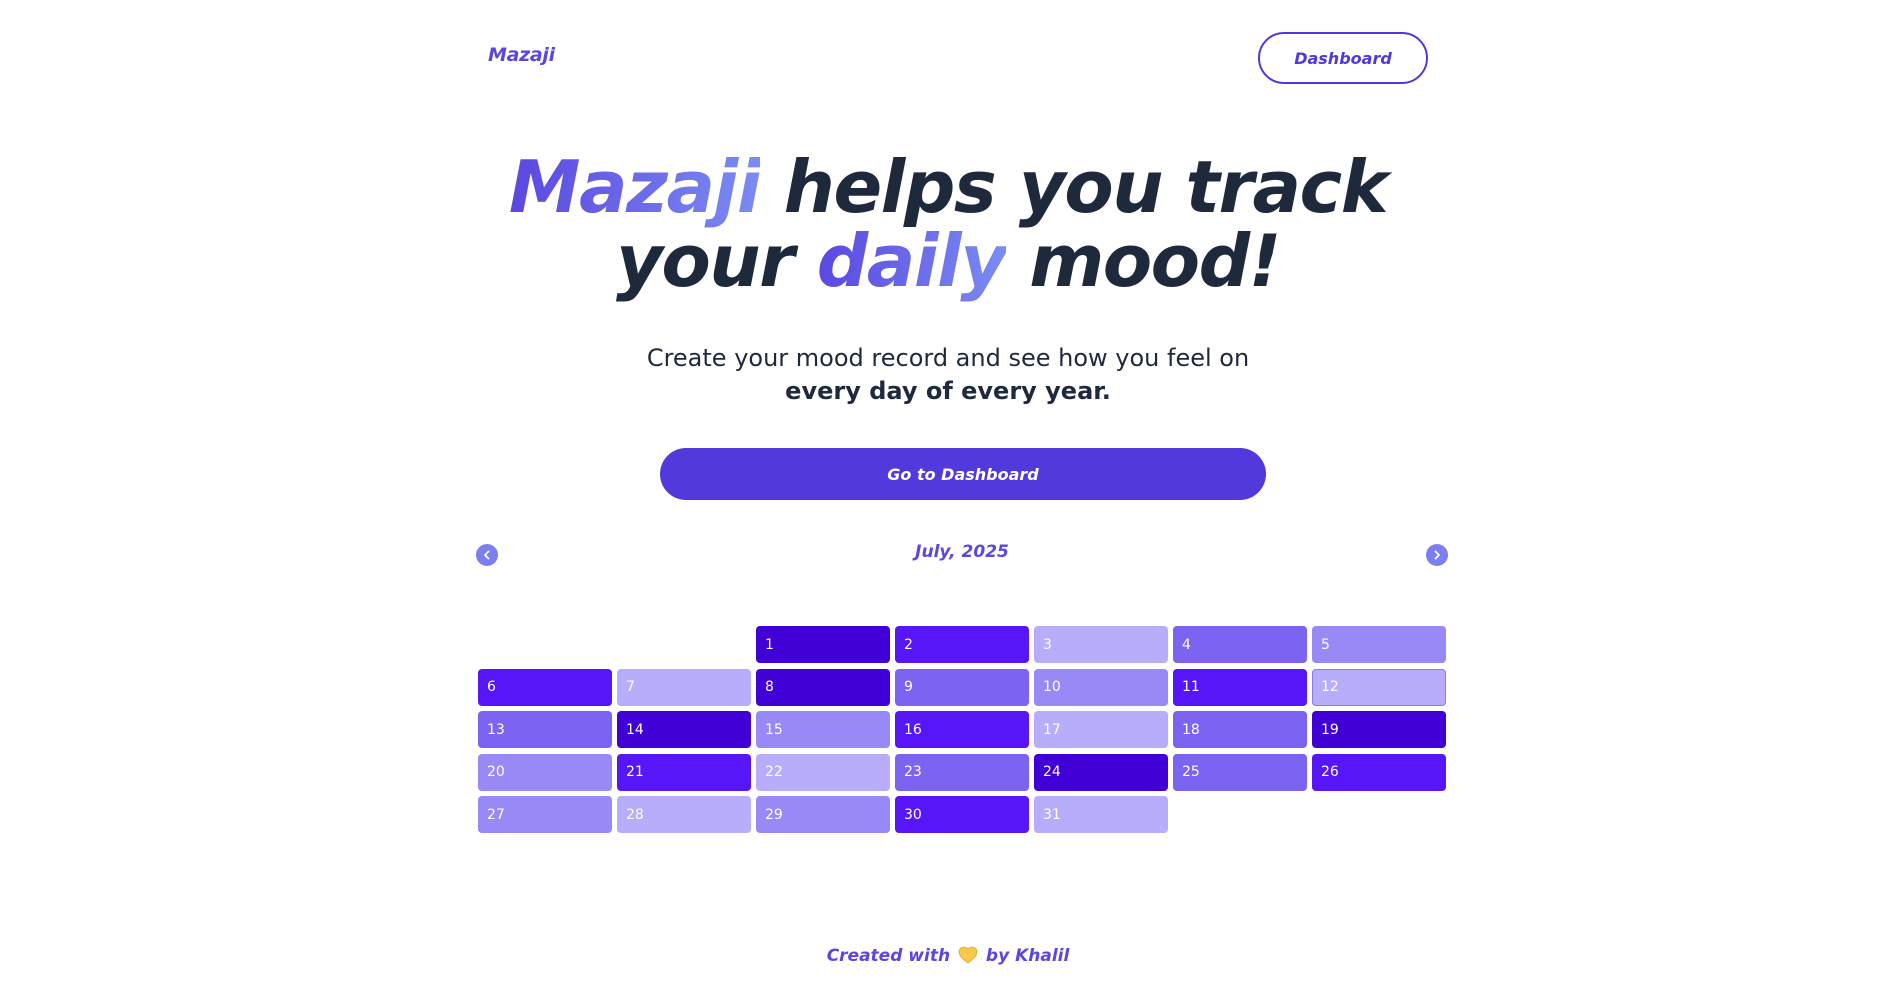  What do you see at coordinates (684, 729) in the screenshot?
I see `calendar-day-cell: 14` at bounding box center [684, 729].